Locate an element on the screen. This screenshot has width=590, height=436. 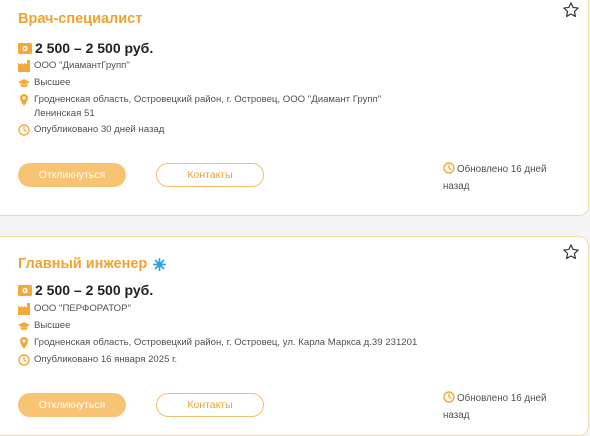
published-row: Опубликовано 16 января 2025 г. is located at coordinates (97, 360).